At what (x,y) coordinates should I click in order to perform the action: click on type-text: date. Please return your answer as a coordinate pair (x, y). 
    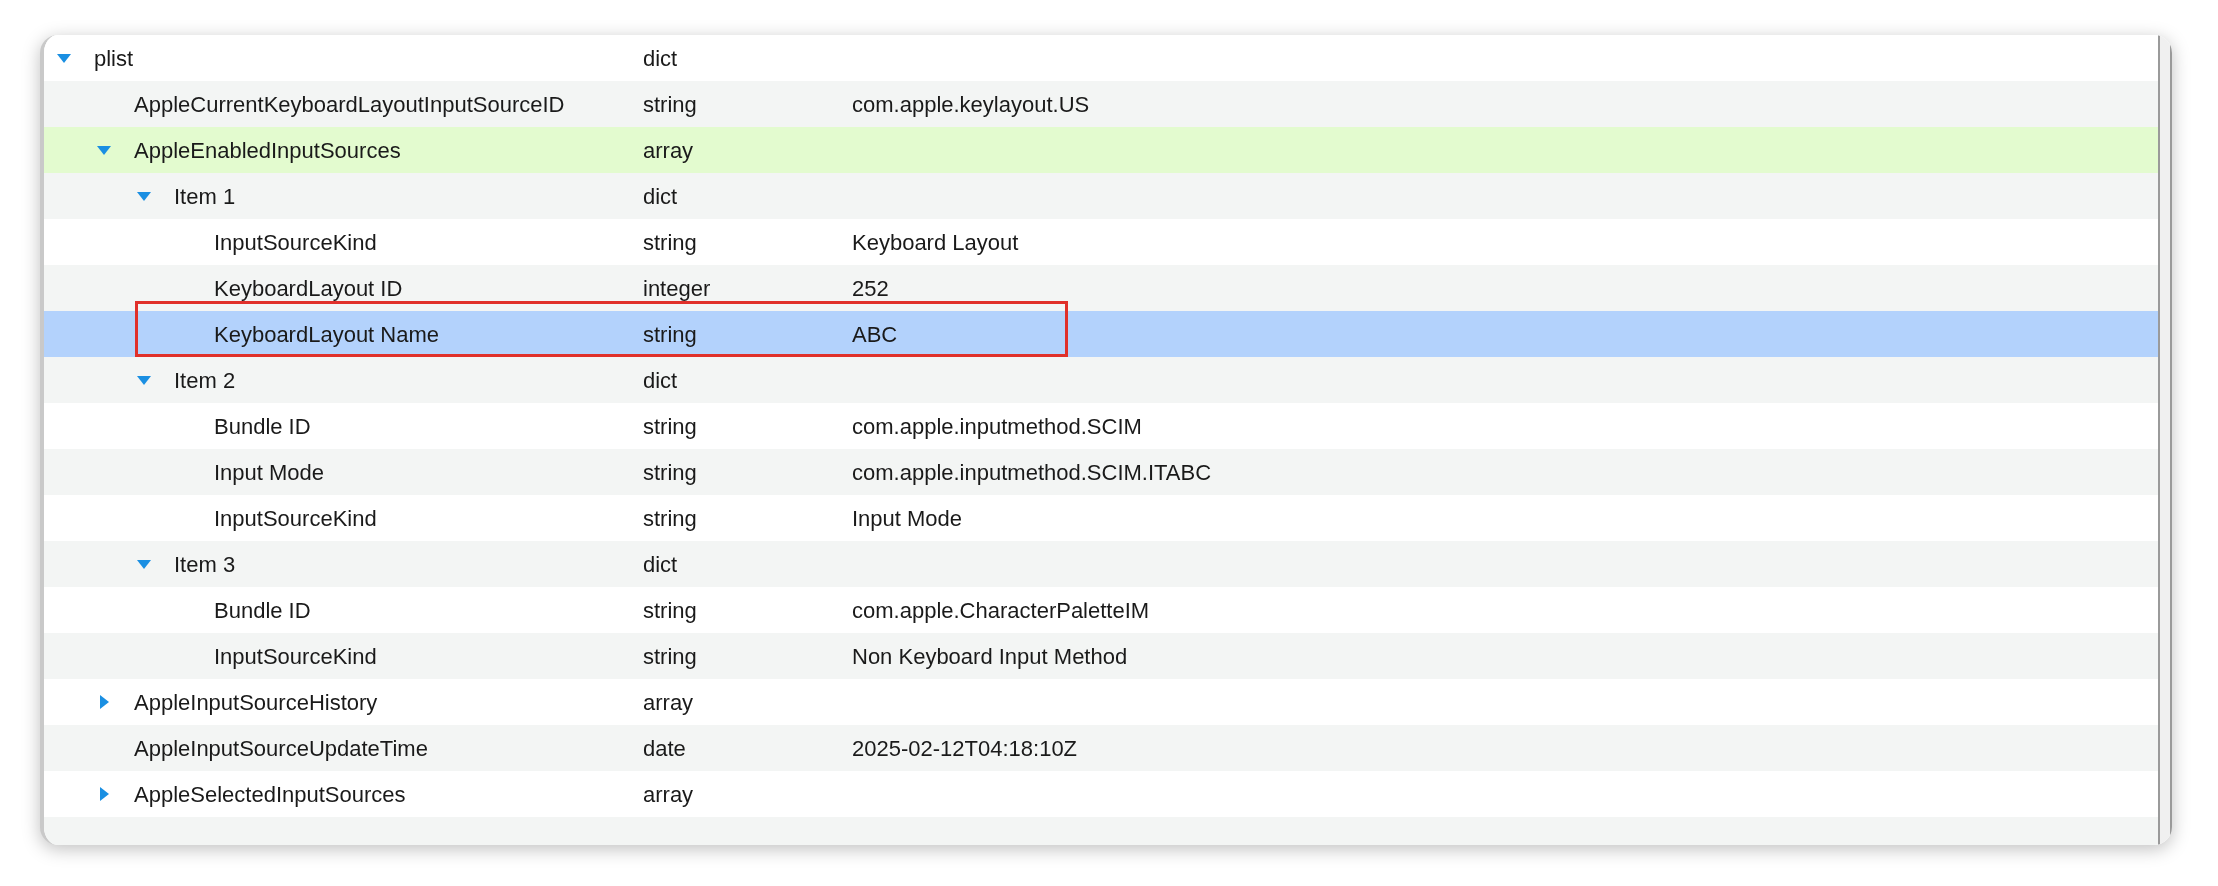
    Looking at the image, I should click on (664, 748).